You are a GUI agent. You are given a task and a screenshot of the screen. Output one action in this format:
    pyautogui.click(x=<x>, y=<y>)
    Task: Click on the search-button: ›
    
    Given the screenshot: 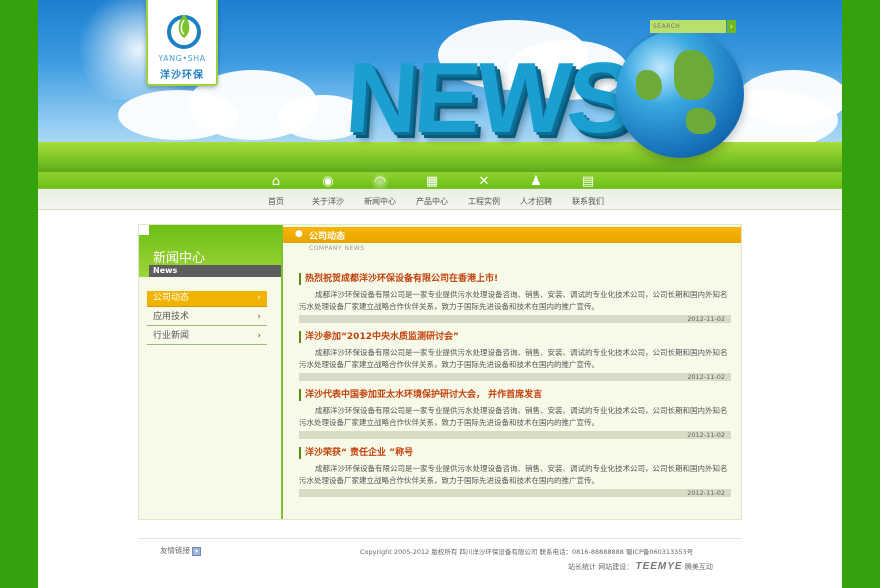 What is the action you would take?
    pyautogui.click(x=731, y=26)
    